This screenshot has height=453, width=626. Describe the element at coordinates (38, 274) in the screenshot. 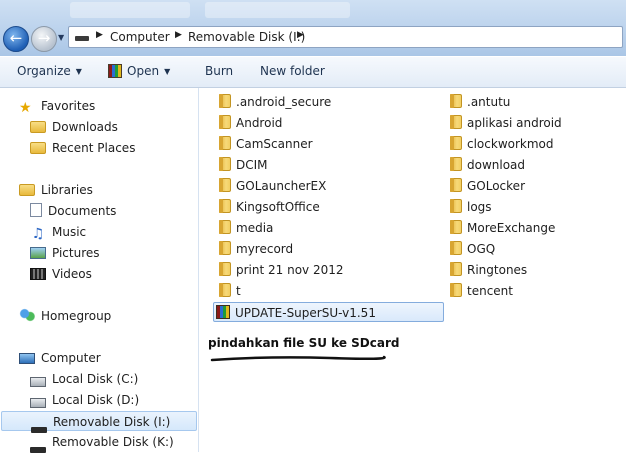

I see `videos-icon` at that location.